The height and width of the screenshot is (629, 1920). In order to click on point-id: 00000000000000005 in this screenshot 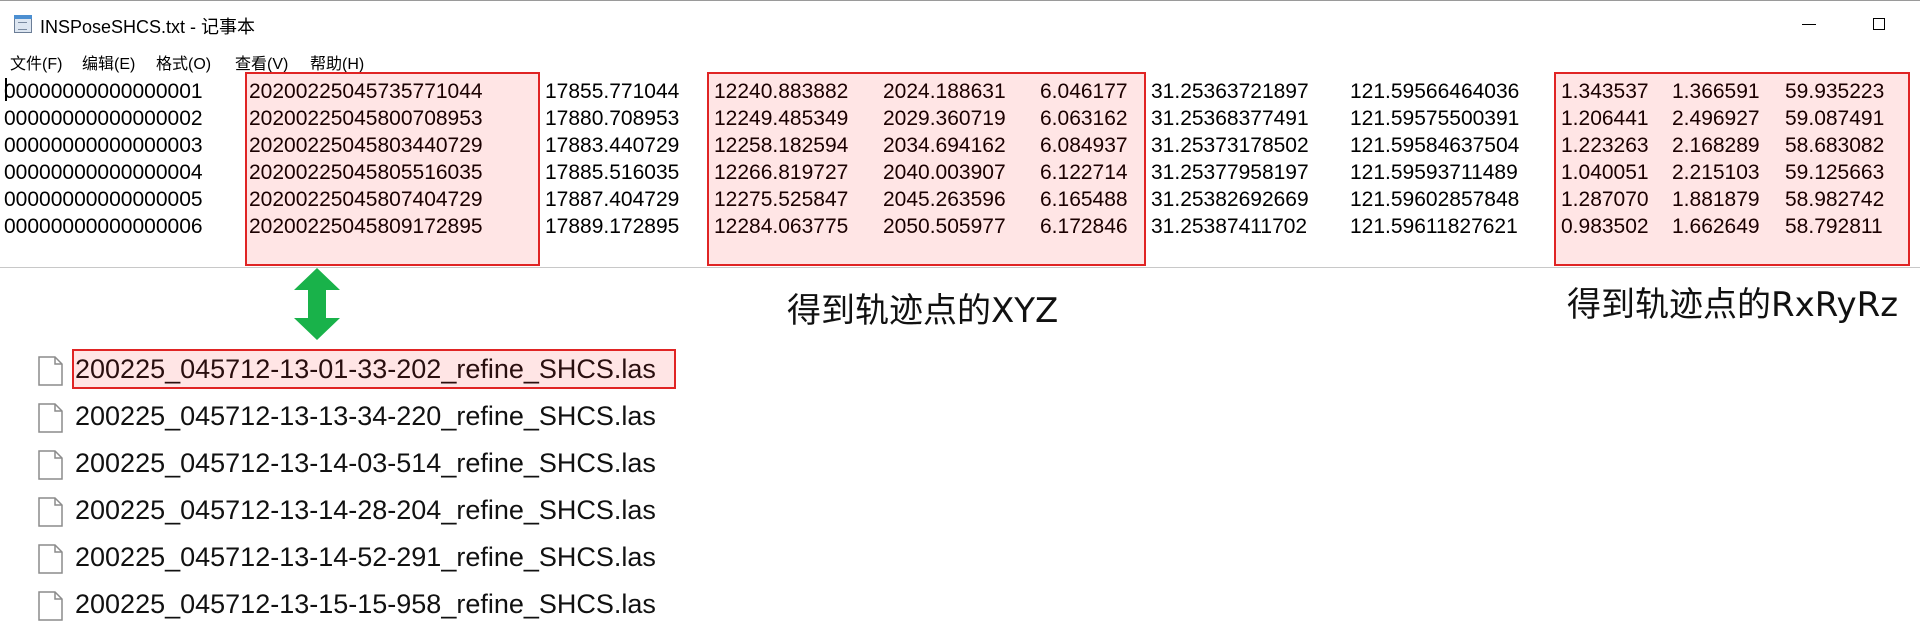, I will do `click(103, 199)`.